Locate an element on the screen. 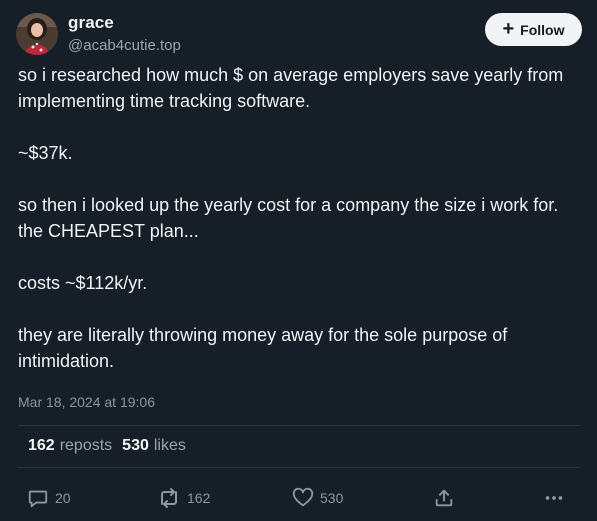 The width and height of the screenshot is (597, 521). reposts-stat: 162 reposts is located at coordinates (70, 446).